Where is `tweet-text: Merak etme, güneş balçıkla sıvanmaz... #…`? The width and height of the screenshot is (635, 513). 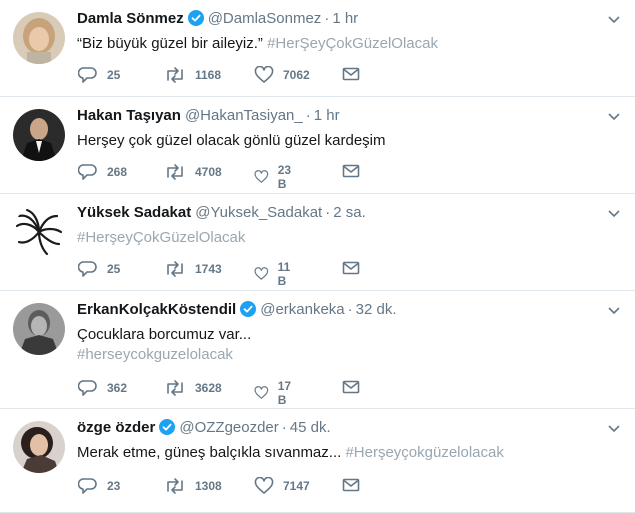
tweet-text: Merak etme, güneş balçıkla sıvanmaz... #… is located at coordinates (290, 453).